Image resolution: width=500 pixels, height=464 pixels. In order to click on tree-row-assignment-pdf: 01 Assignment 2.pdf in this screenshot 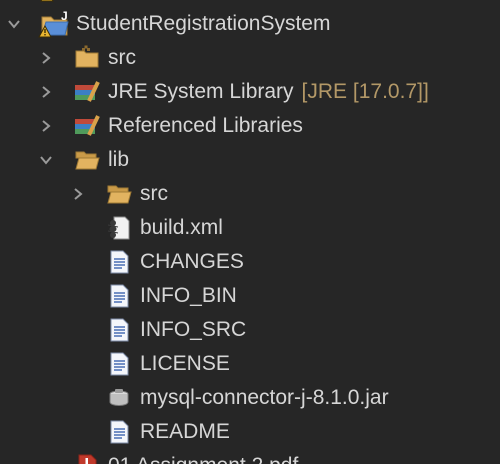, I will do `click(250, 456)`.